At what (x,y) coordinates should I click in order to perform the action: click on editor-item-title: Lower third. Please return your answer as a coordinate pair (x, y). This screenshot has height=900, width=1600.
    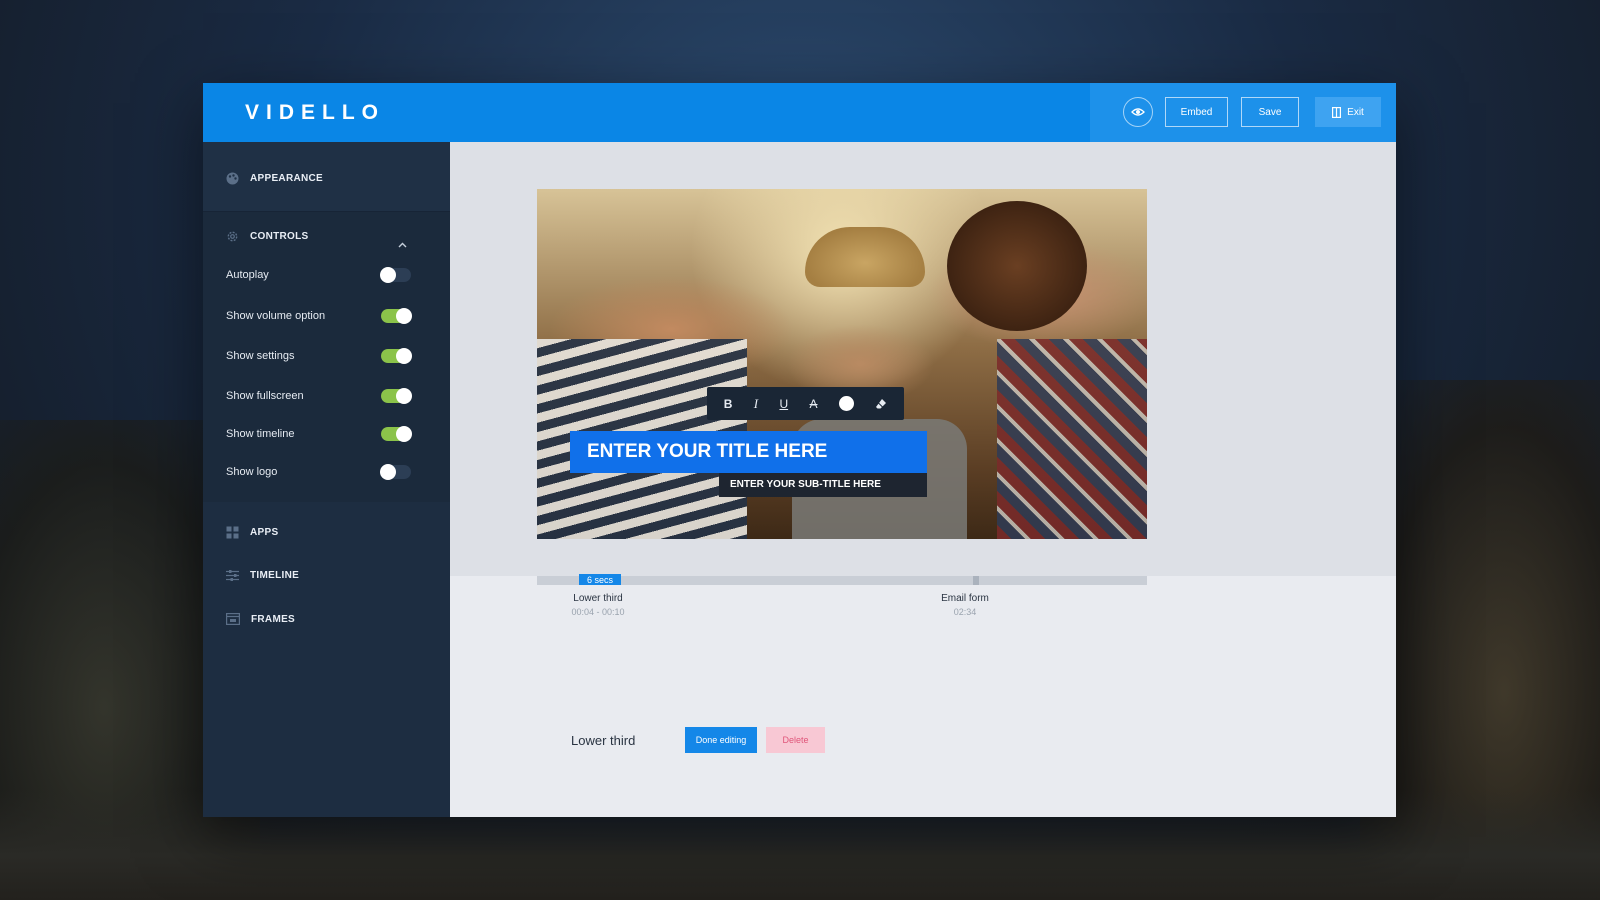
    Looking at the image, I should click on (603, 740).